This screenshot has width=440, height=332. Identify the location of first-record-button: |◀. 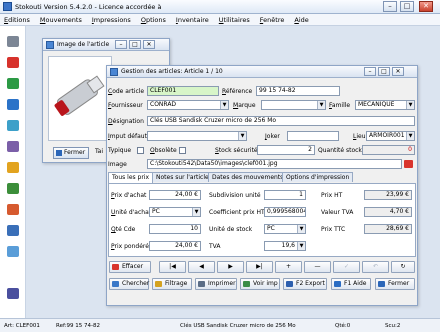
(172, 267).